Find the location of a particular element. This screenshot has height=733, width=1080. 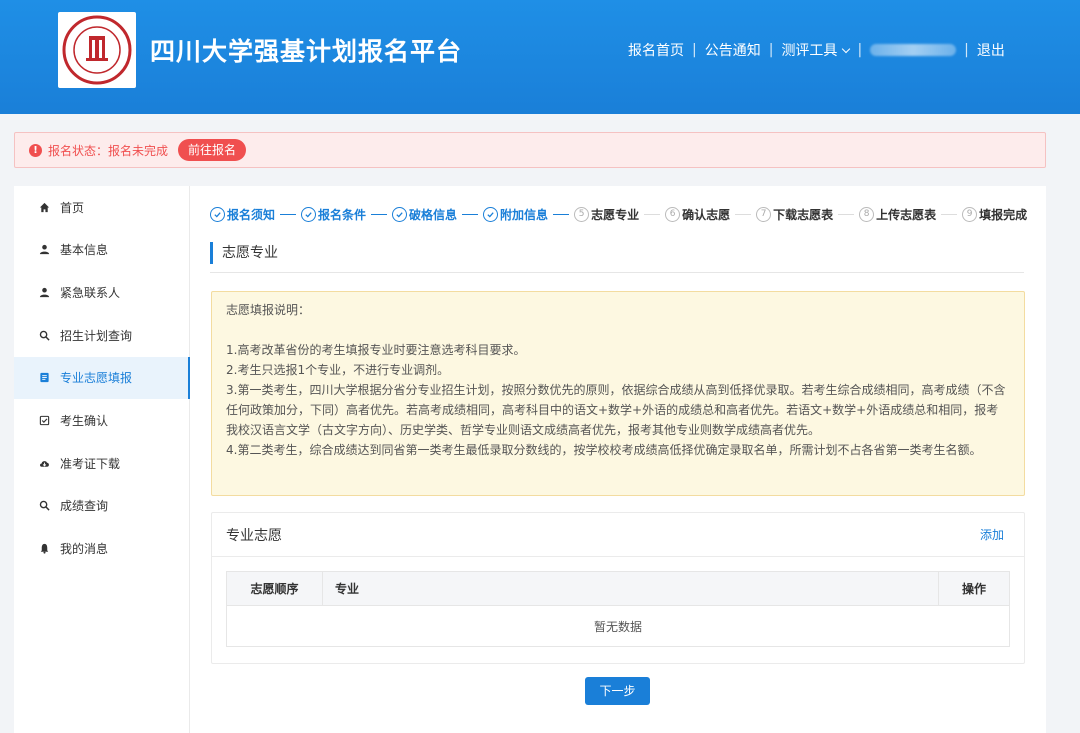

step-3: 破格信息 is located at coordinates (424, 214).